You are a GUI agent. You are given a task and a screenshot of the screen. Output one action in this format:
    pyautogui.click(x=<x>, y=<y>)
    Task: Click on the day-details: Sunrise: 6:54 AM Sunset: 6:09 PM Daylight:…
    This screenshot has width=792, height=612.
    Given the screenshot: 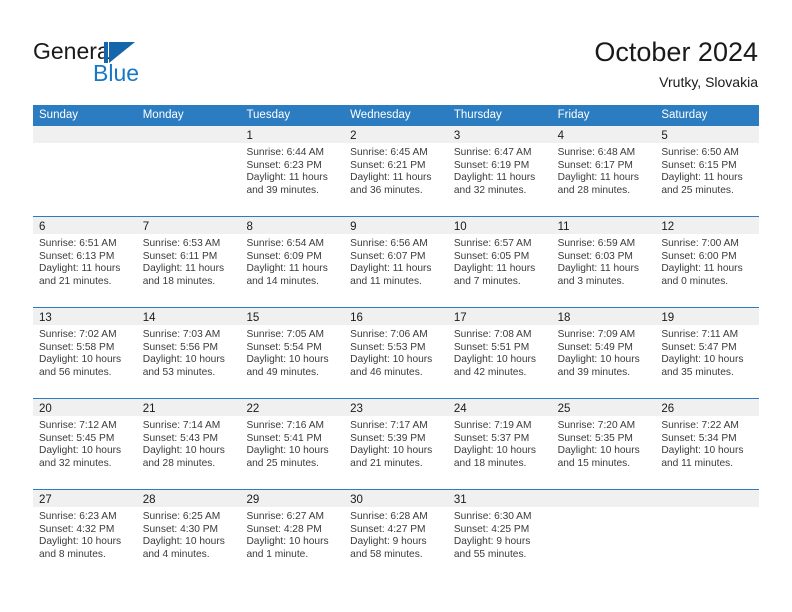 What is the action you would take?
    pyautogui.click(x=292, y=261)
    